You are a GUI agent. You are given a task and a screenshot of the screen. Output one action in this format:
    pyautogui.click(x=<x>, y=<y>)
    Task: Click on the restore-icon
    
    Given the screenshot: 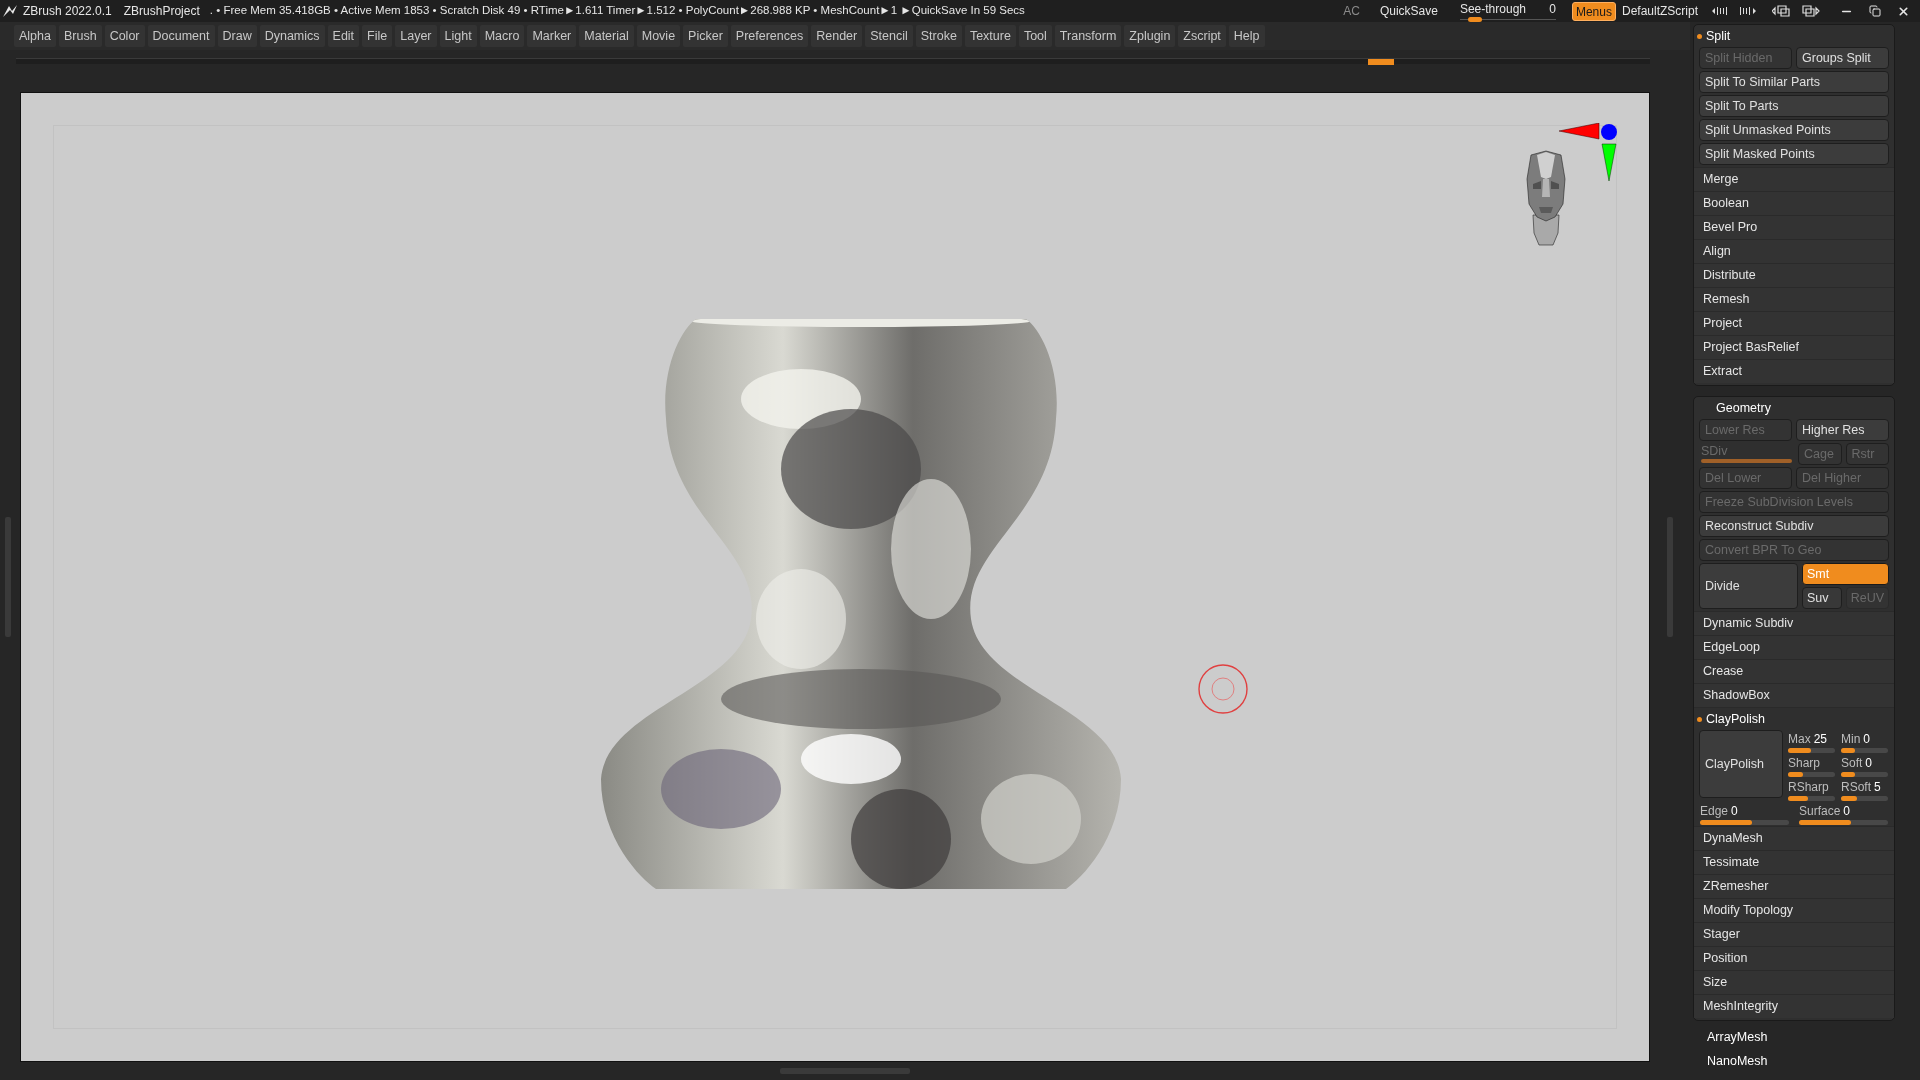 What is the action you would take?
    pyautogui.click(x=1875, y=11)
    